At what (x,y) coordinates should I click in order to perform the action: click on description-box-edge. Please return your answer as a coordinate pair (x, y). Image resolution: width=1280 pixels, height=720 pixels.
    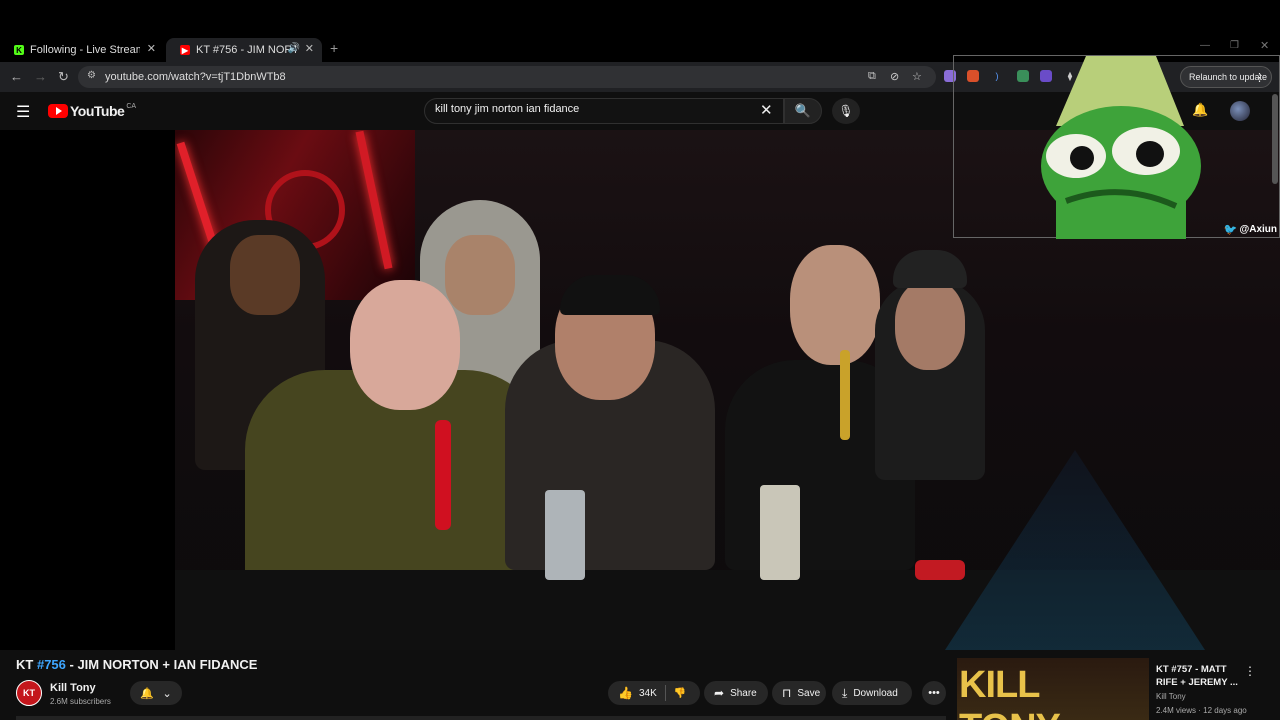
    Looking at the image, I should click on (481, 718).